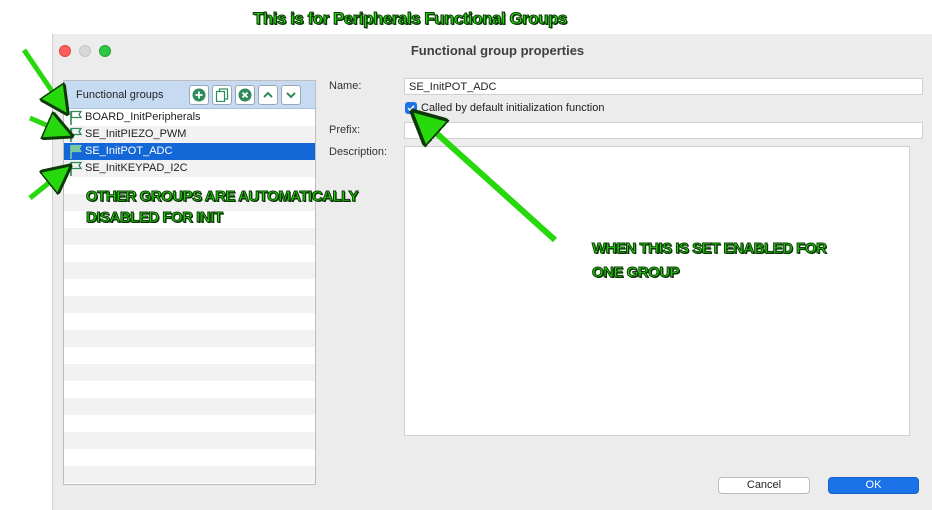 This screenshot has height=510, width=932. What do you see at coordinates (129, 151) in the screenshot?
I see `list-item-label: SE_InitPOT_ADC` at bounding box center [129, 151].